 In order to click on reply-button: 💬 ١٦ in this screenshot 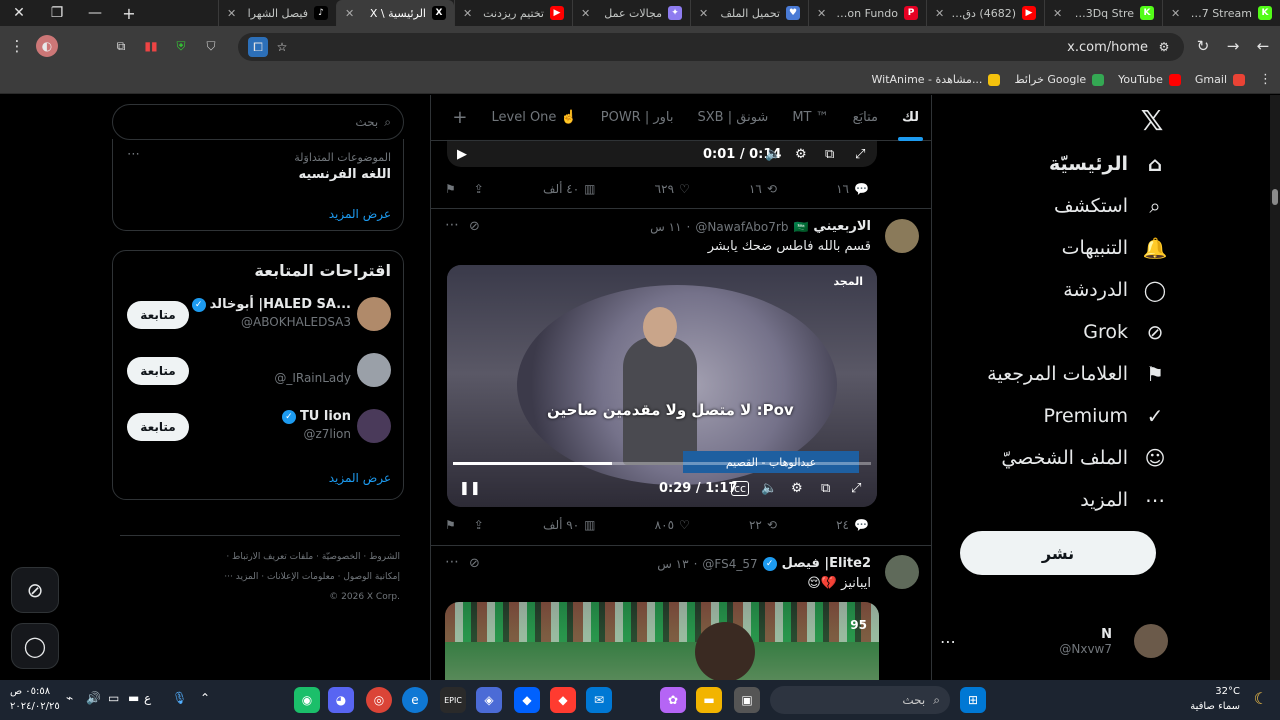, I will do `click(852, 189)`.